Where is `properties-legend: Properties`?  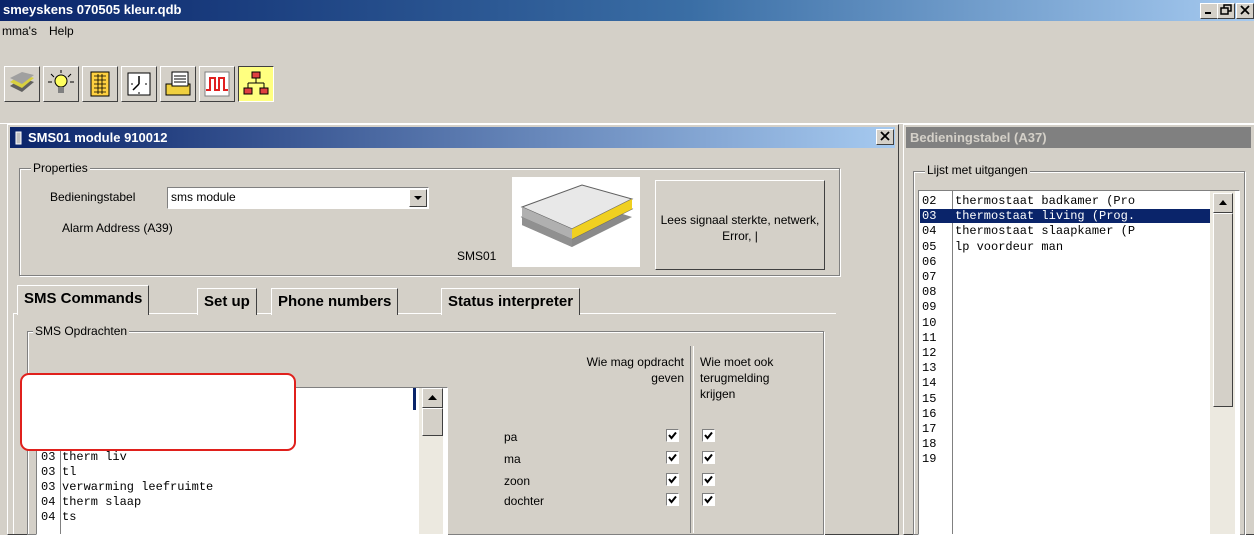 properties-legend: Properties is located at coordinates (60, 168).